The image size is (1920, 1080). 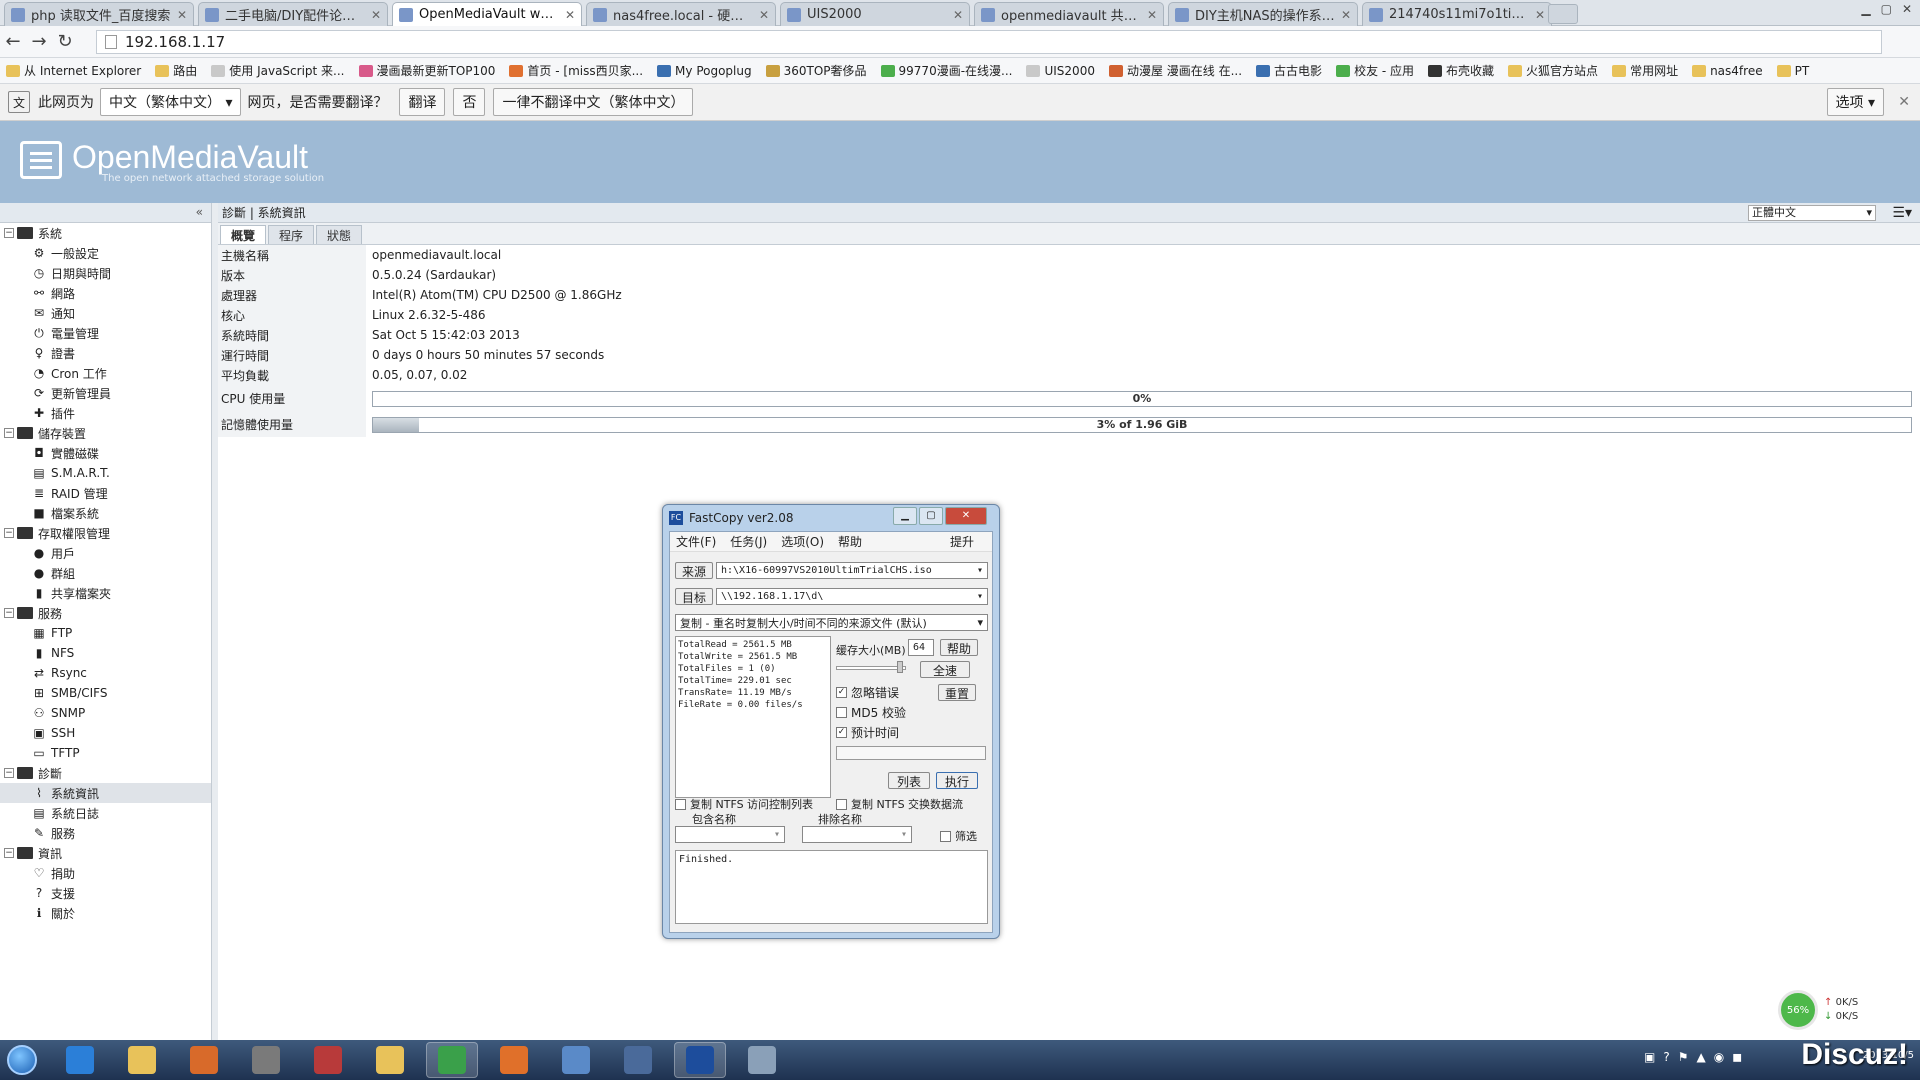 I want to click on sidebar-item: ✚ 插件, so click(x=105, y=413).